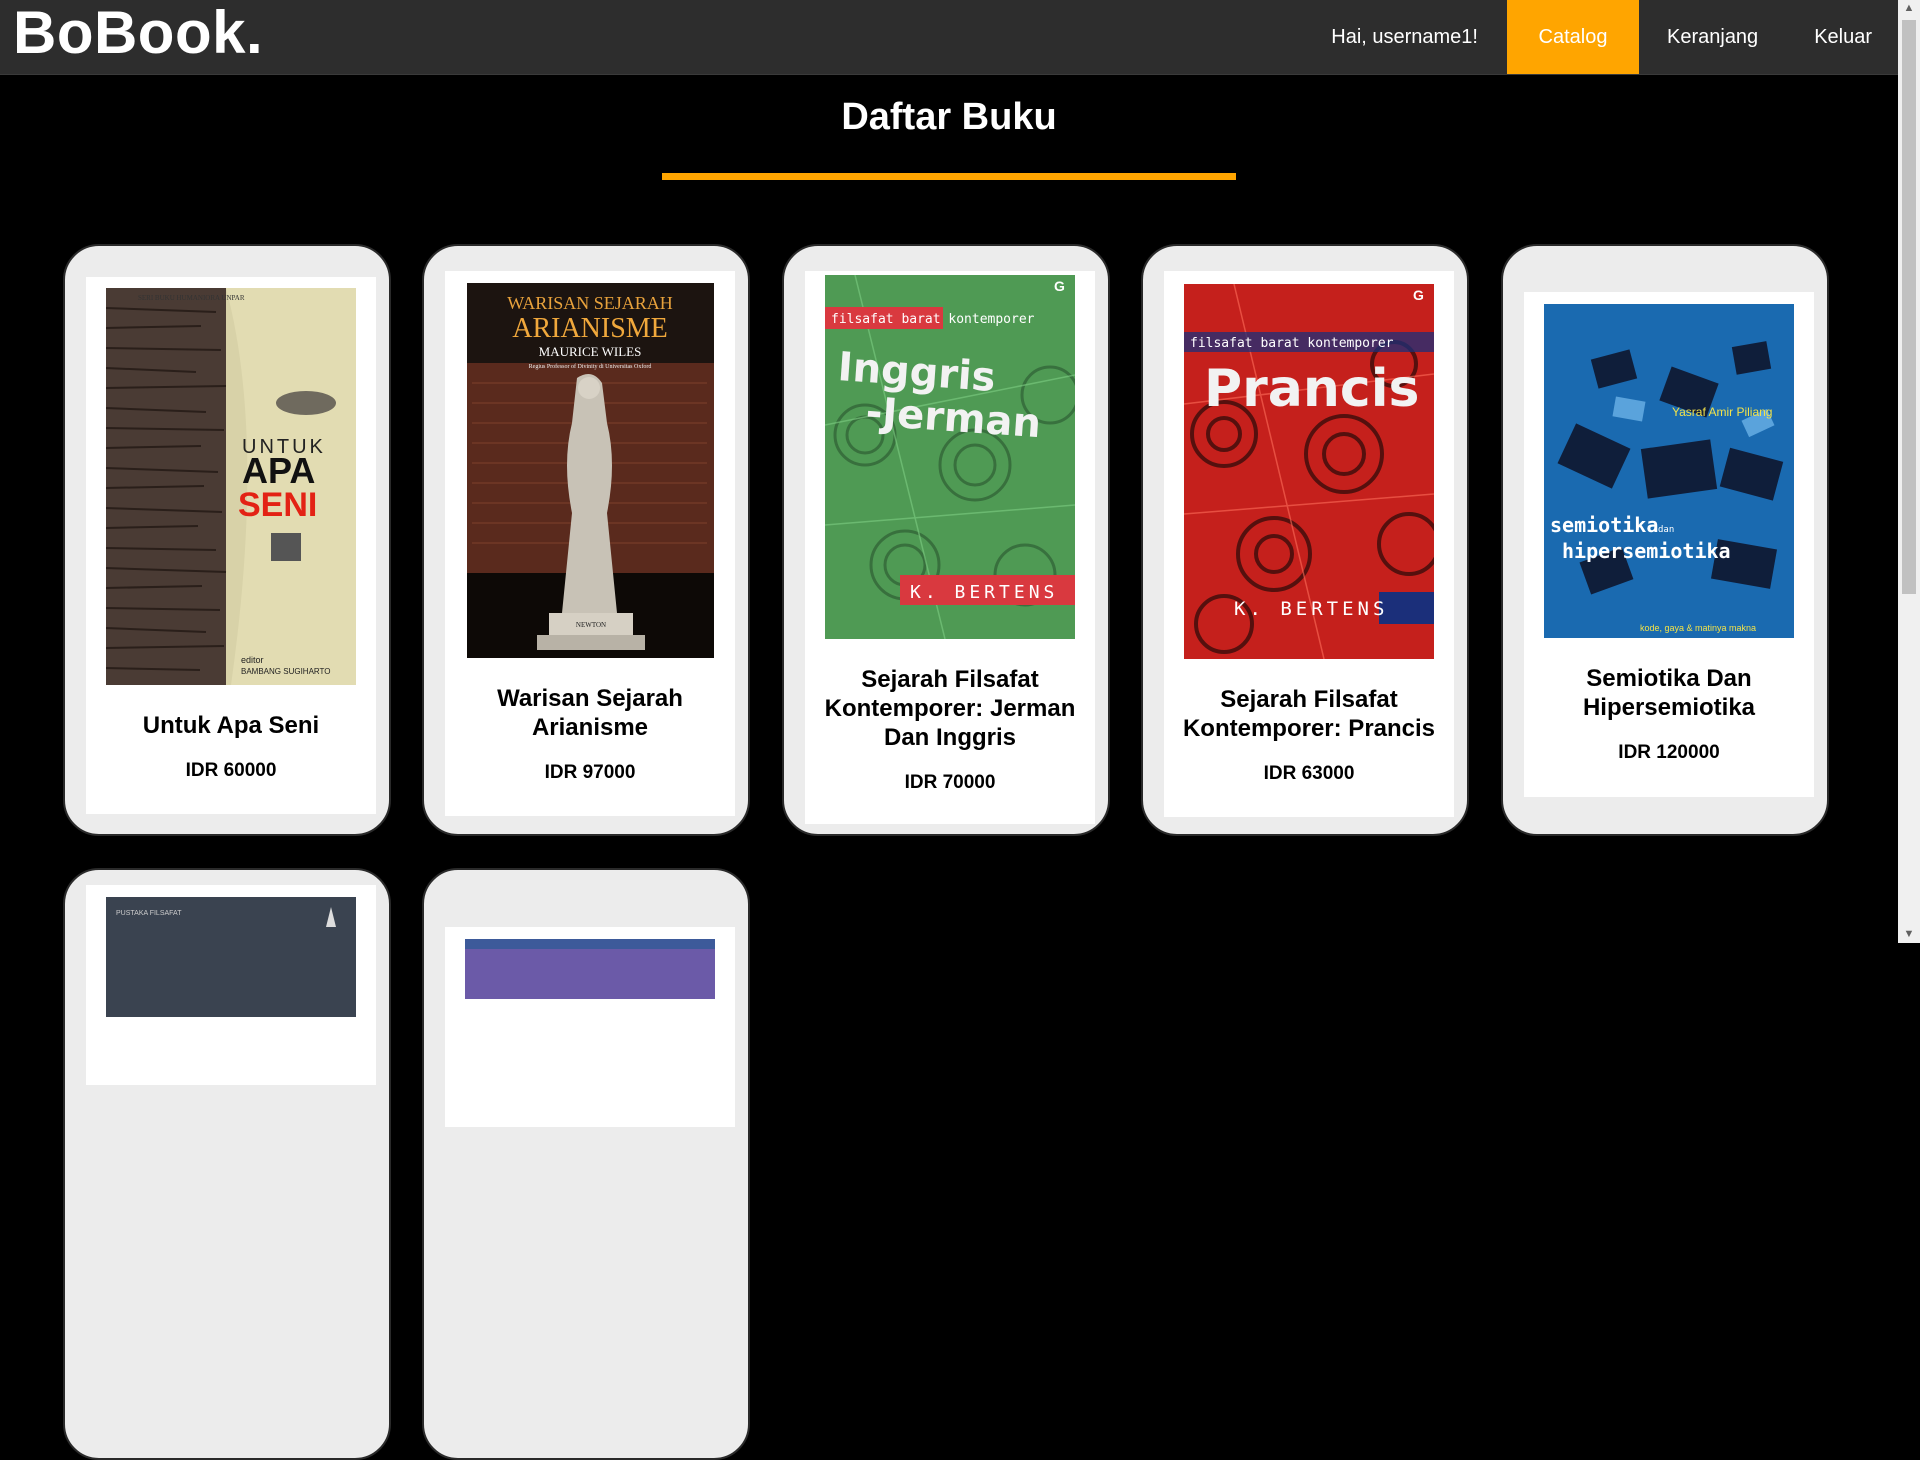 Image resolution: width=1920 pixels, height=1460 pixels. I want to click on svg-text: dan, so click(1666, 530).